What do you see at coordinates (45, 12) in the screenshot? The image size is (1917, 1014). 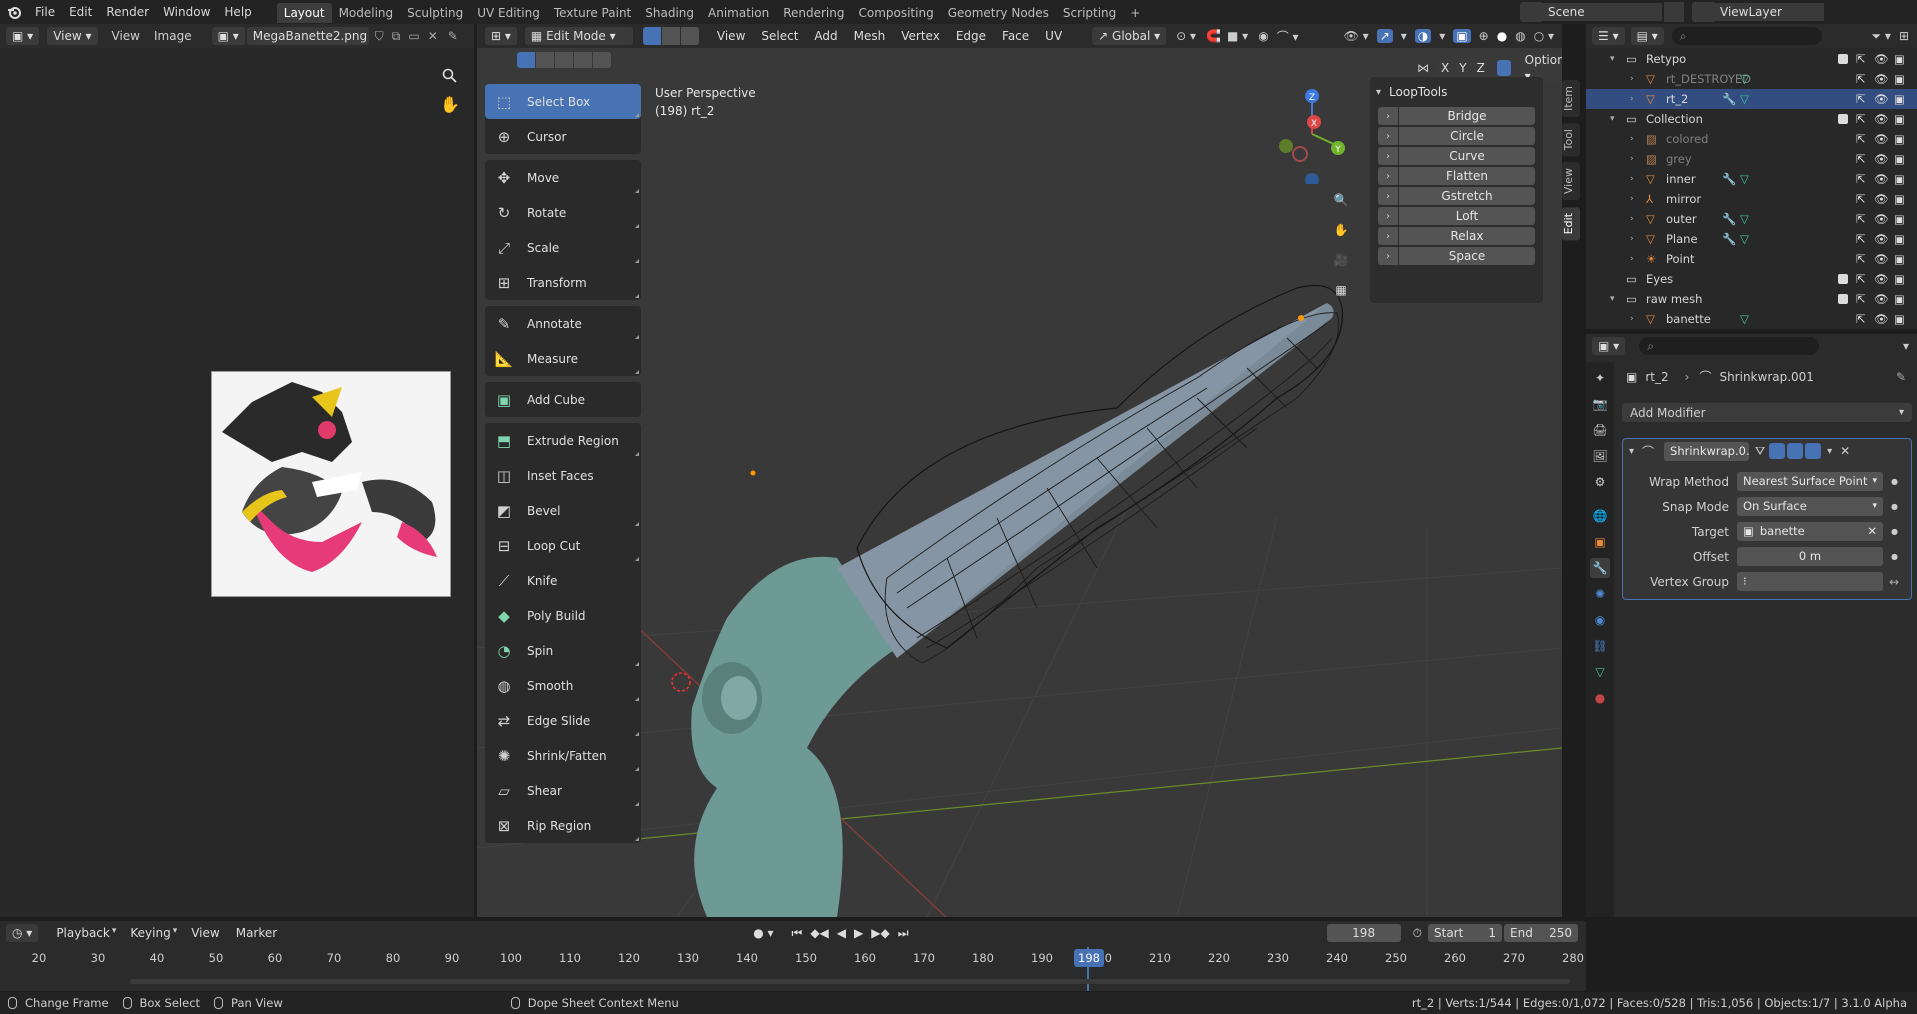 I see `menu-file: File` at bounding box center [45, 12].